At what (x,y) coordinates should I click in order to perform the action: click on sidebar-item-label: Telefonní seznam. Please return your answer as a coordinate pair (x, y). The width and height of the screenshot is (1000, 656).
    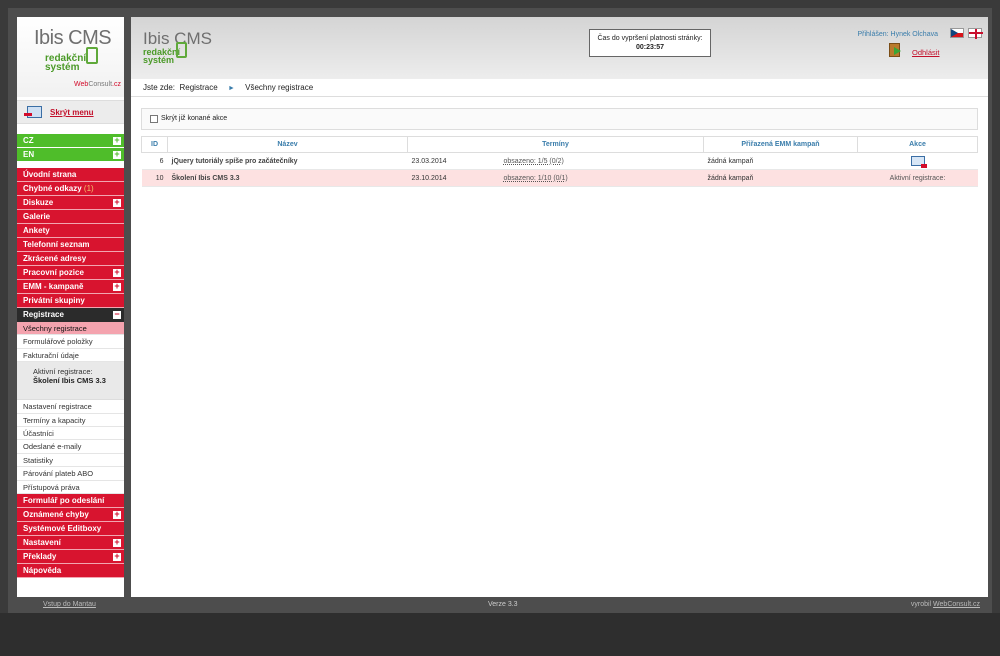
    Looking at the image, I should click on (56, 244).